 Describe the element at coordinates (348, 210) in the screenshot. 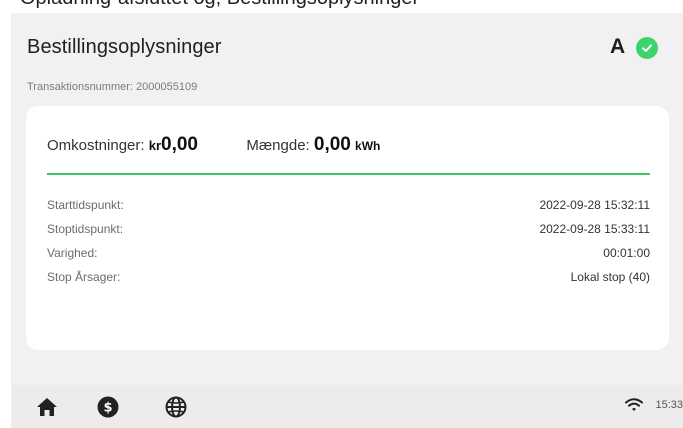

I see `detail-row-start: Starttidspunkt: 2022-09-28 15:32:11` at that location.